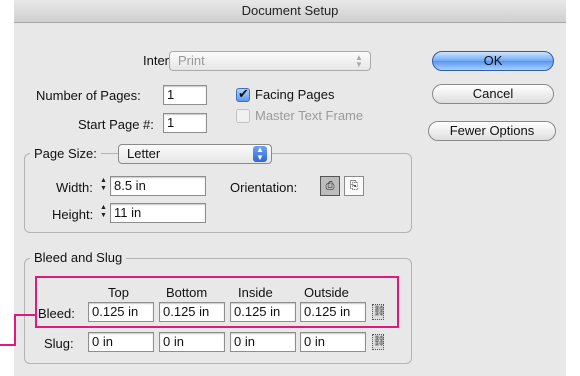 The image size is (580, 376). I want to click on bleed-slug-label: Bleed and Slug, so click(78, 257).